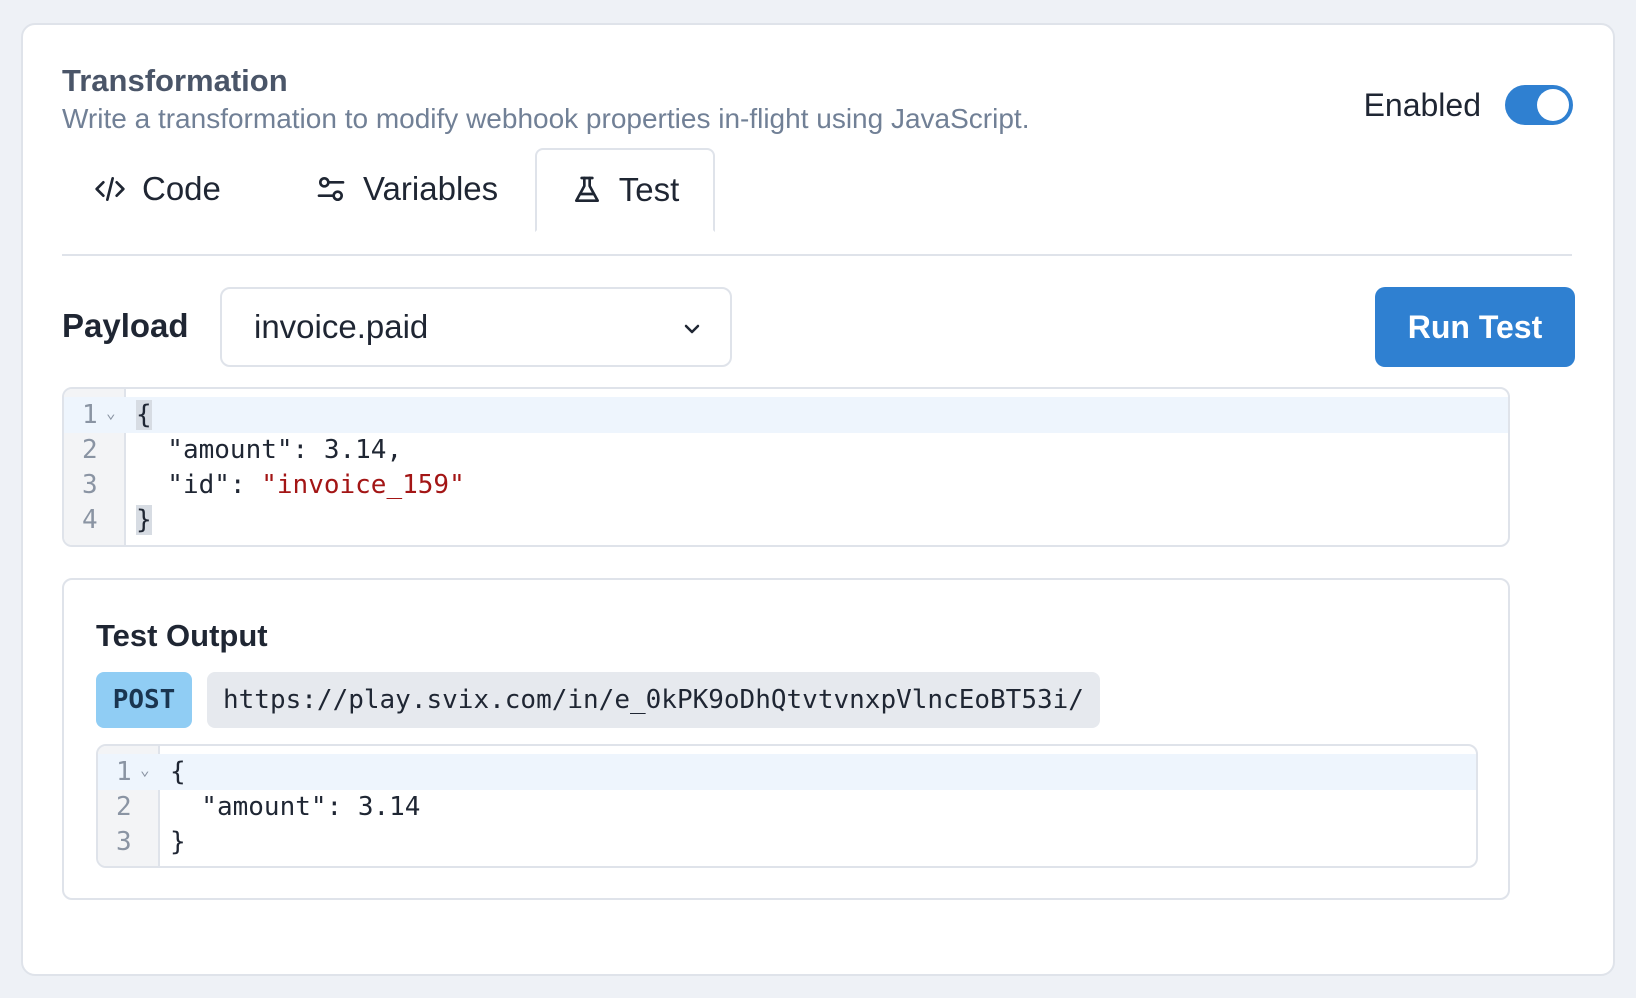 The width and height of the screenshot is (1636, 998). What do you see at coordinates (331, 189) in the screenshot?
I see `sliders-icon` at bounding box center [331, 189].